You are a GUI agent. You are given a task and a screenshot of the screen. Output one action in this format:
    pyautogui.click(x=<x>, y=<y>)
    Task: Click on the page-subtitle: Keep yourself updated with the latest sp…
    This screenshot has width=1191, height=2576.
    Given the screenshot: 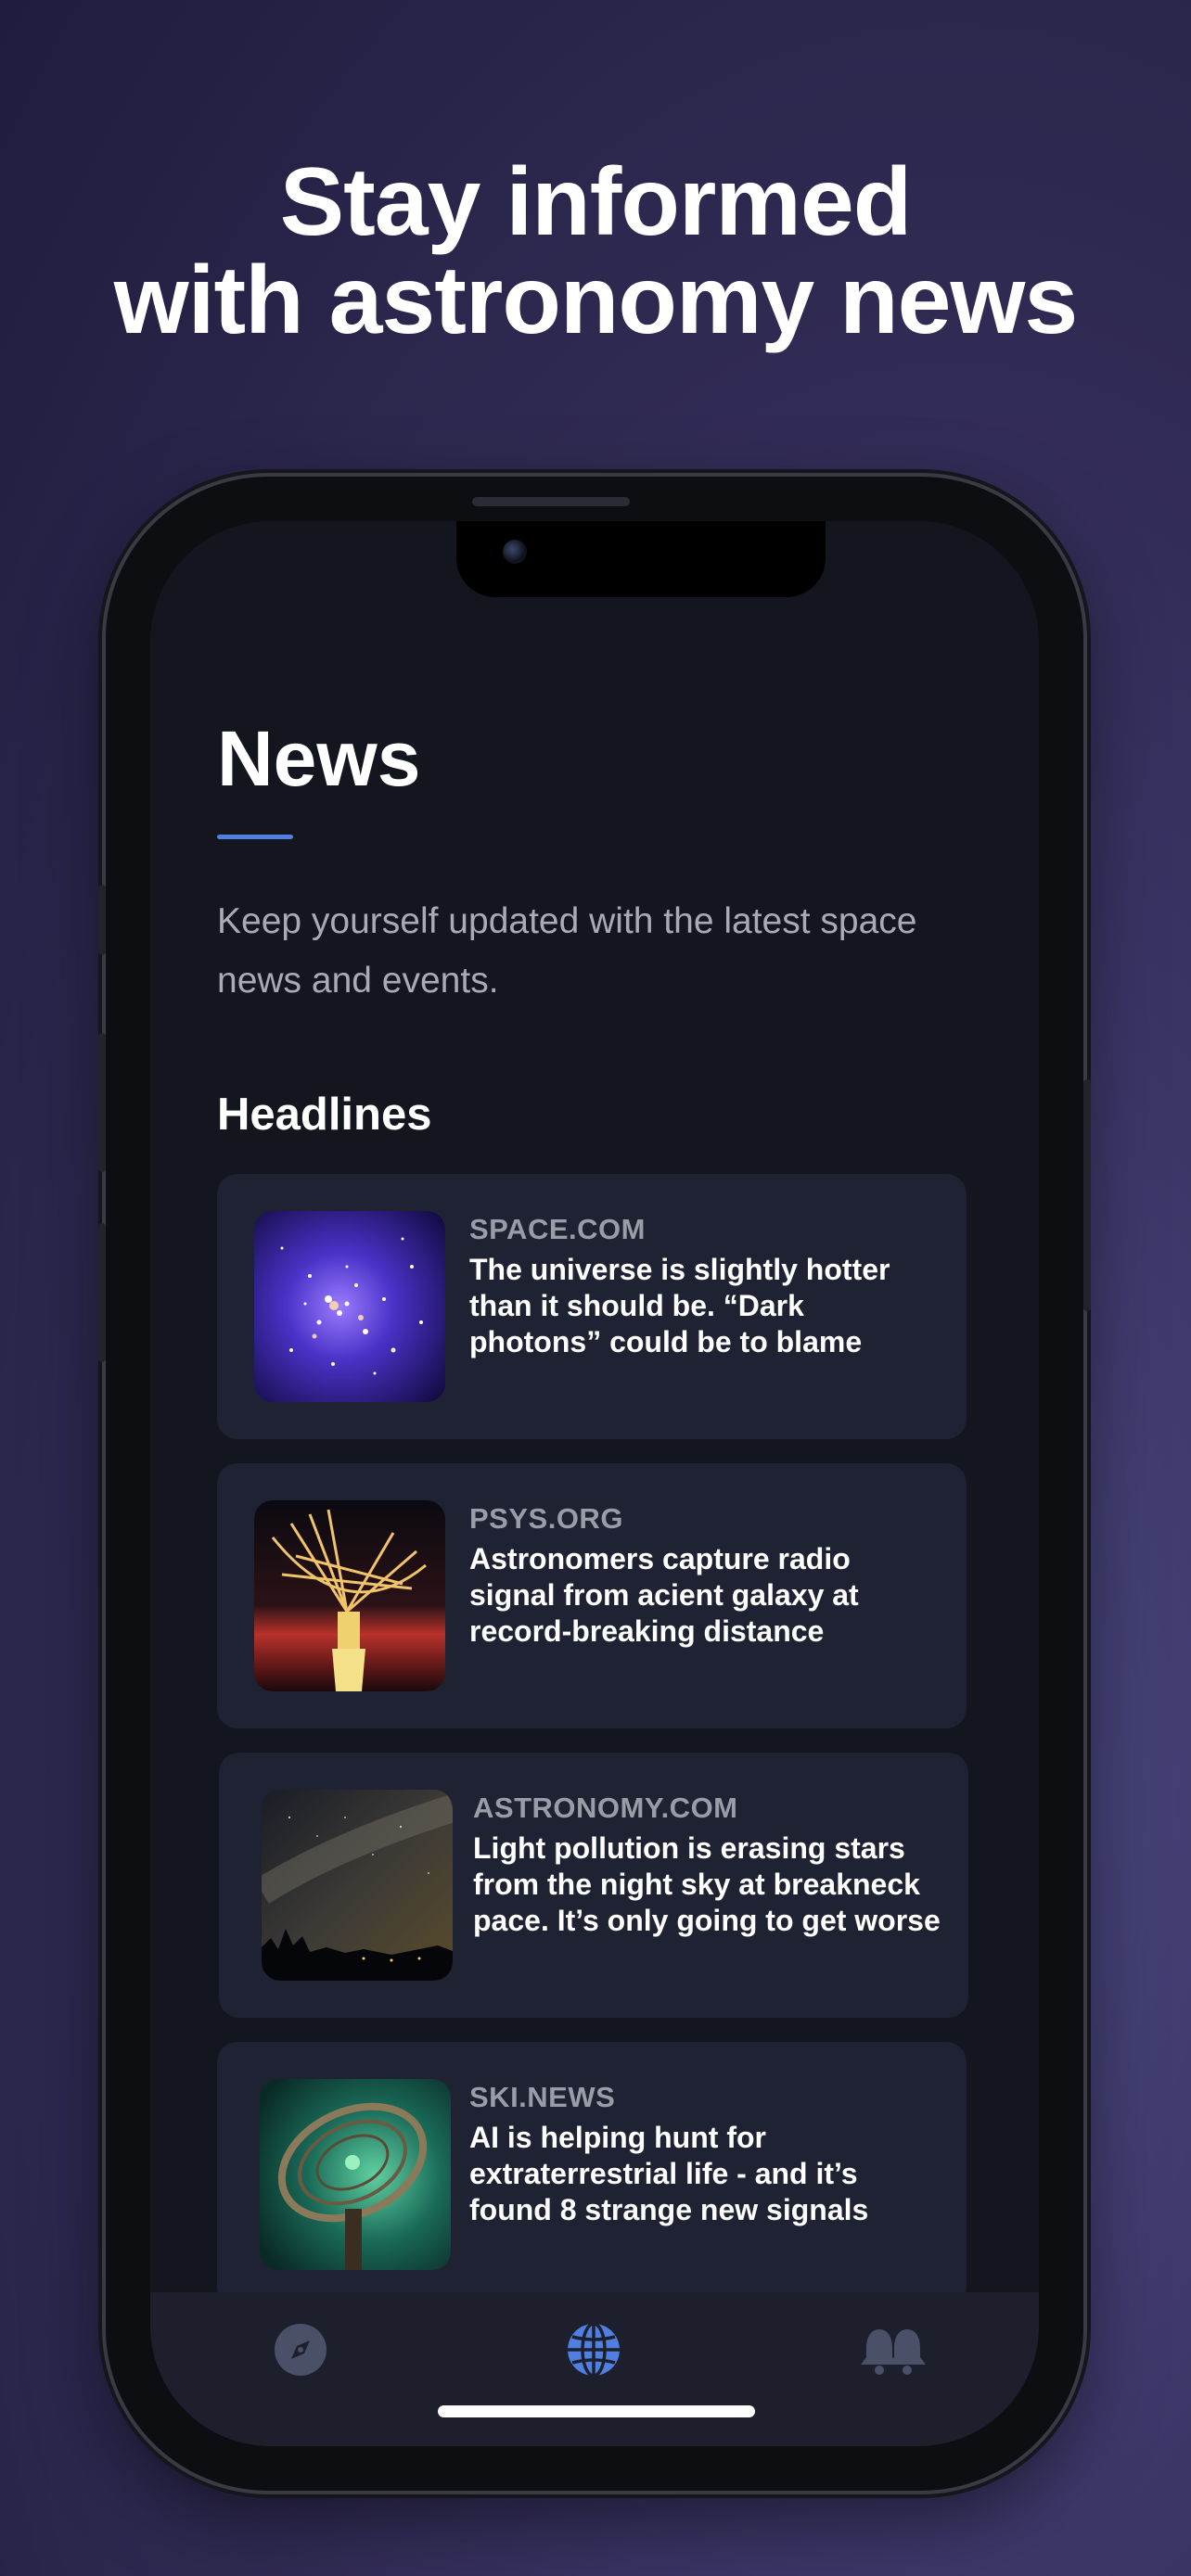 What is the action you would take?
    pyautogui.click(x=567, y=951)
    